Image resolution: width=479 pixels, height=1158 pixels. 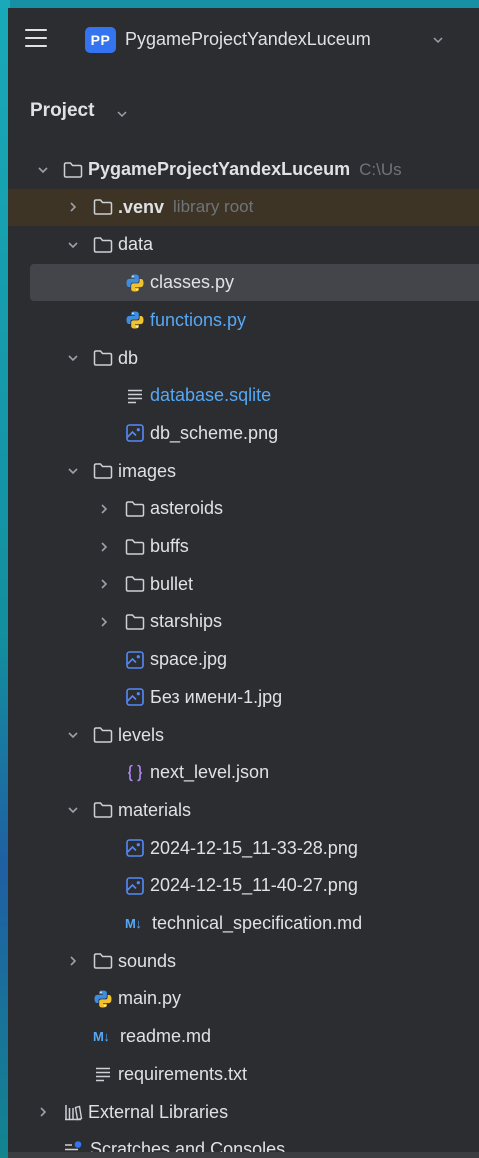 I want to click on tree-item-content: M↓ readme.md, so click(x=152, y=1036).